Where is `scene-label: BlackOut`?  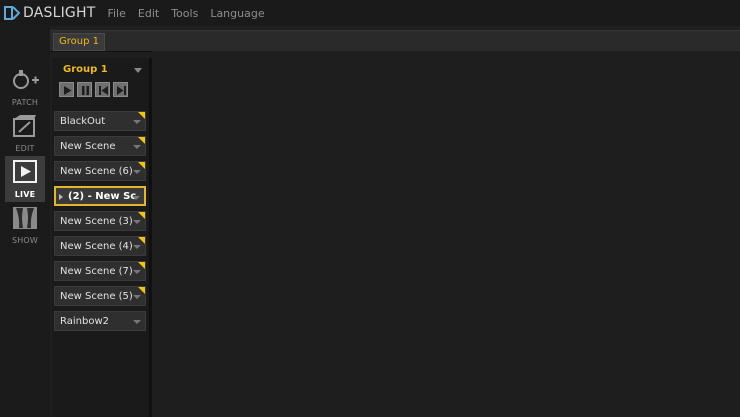 scene-label: BlackOut is located at coordinates (83, 121).